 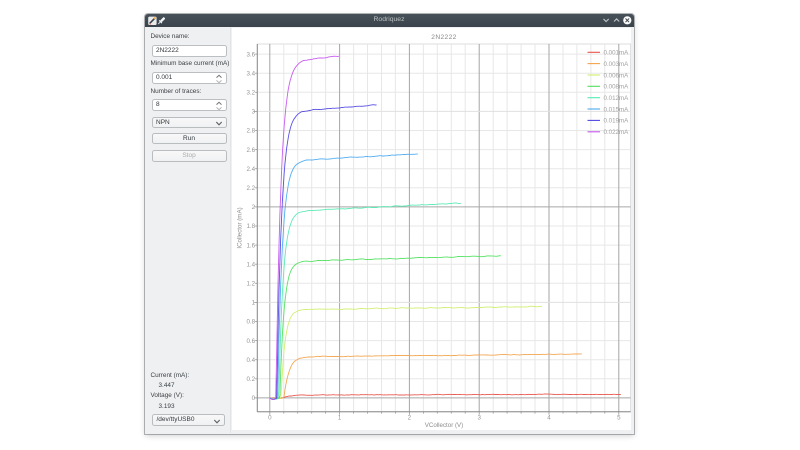 What do you see at coordinates (549, 417) in the screenshot?
I see `svg-text: 4` at bounding box center [549, 417].